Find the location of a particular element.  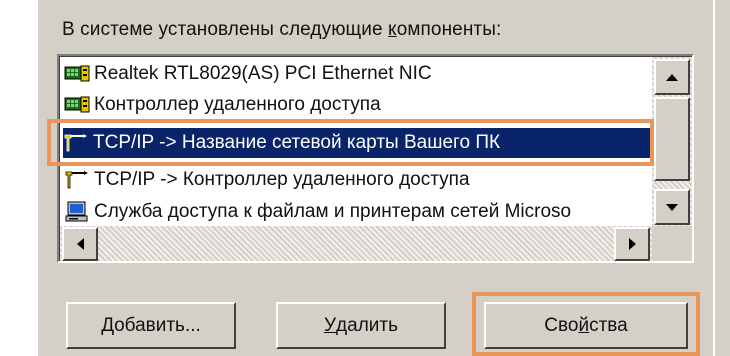

scrollbar-corner is located at coordinates (672, 243).